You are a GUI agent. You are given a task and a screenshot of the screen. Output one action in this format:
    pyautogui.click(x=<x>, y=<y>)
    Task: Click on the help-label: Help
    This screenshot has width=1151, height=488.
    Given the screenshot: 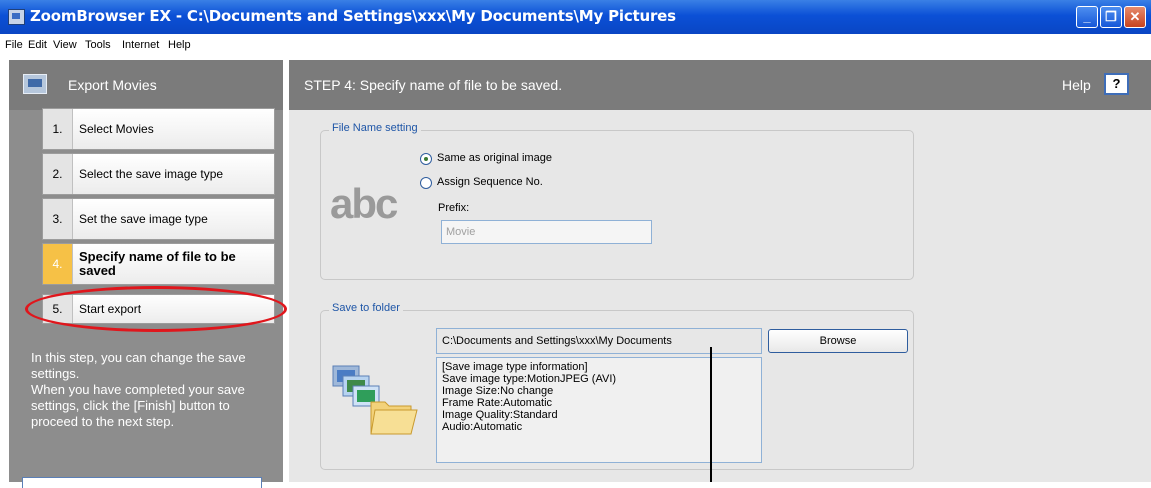 What is the action you would take?
    pyautogui.click(x=1076, y=85)
    